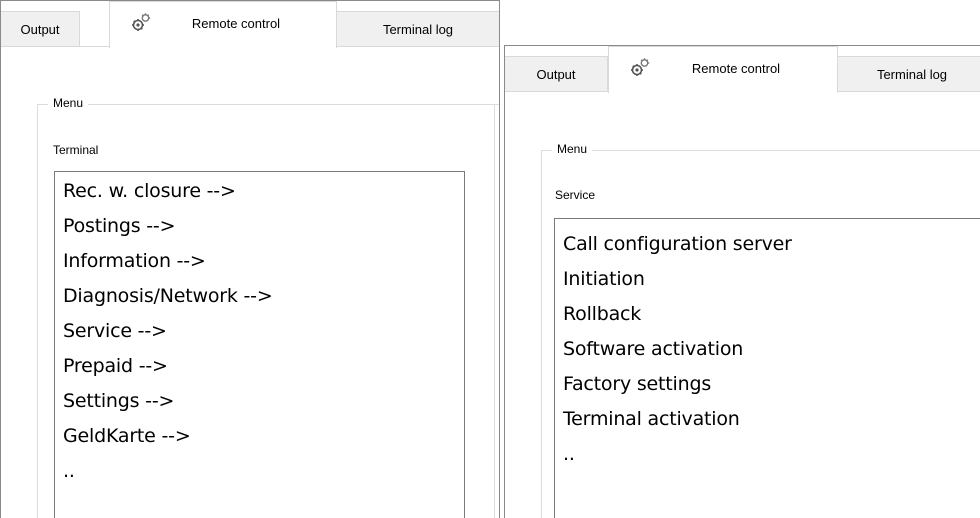 The image size is (980, 518). What do you see at coordinates (259, 366) in the screenshot?
I see `list-item-prepaid: Prepaid -->` at bounding box center [259, 366].